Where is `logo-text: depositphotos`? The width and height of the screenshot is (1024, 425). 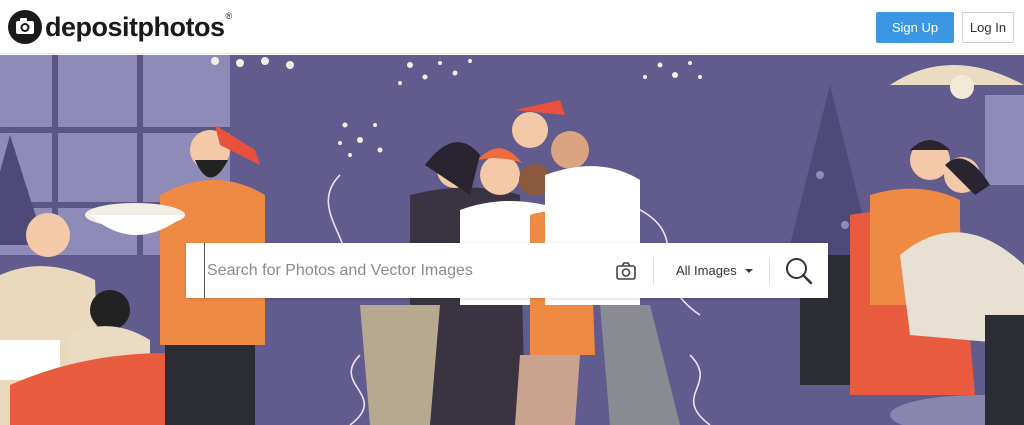
logo-text: depositphotos is located at coordinates (135, 26).